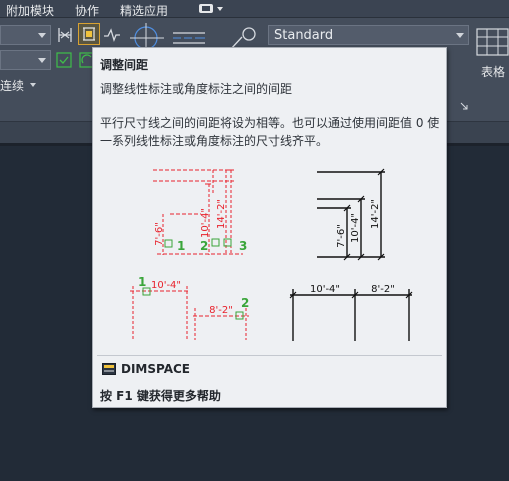  I want to click on menu-featured-apps: 精选应用, so click(144, 10).